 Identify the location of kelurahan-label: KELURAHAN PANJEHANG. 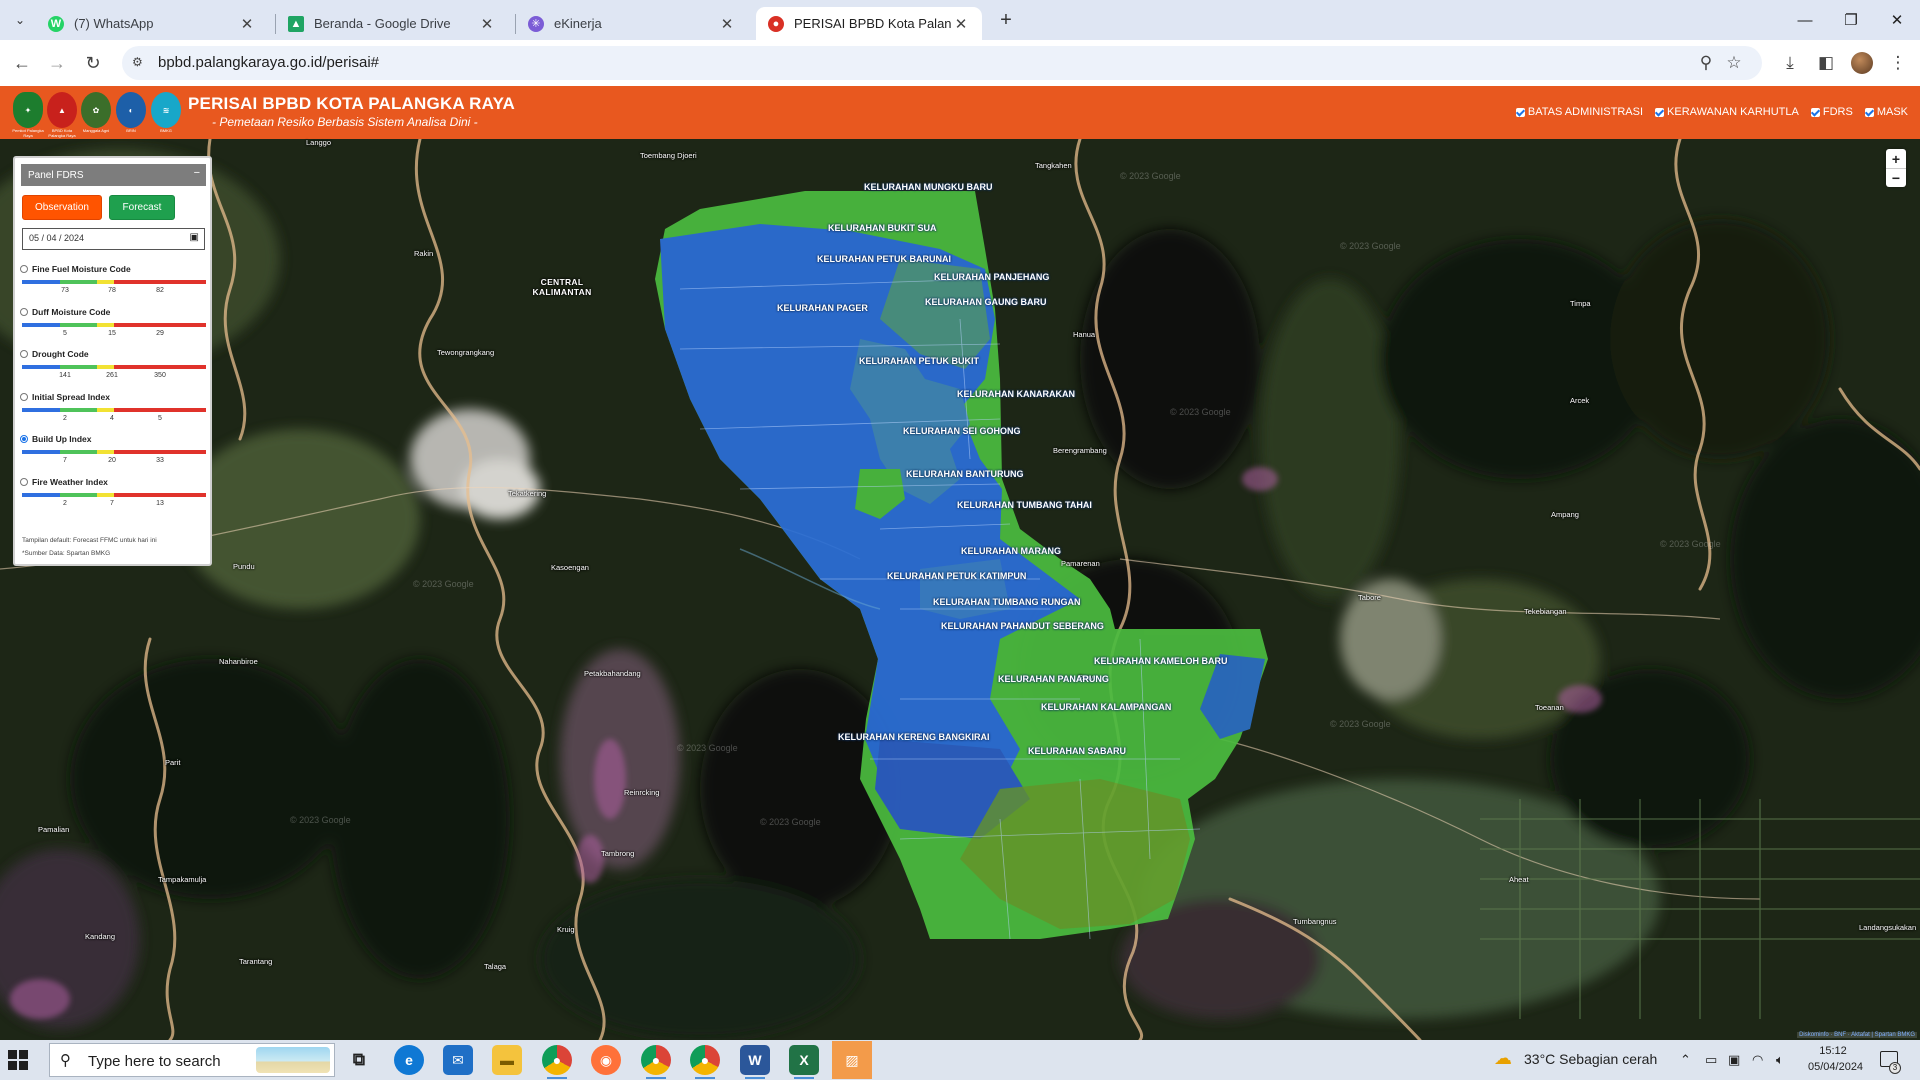
(991, 277).